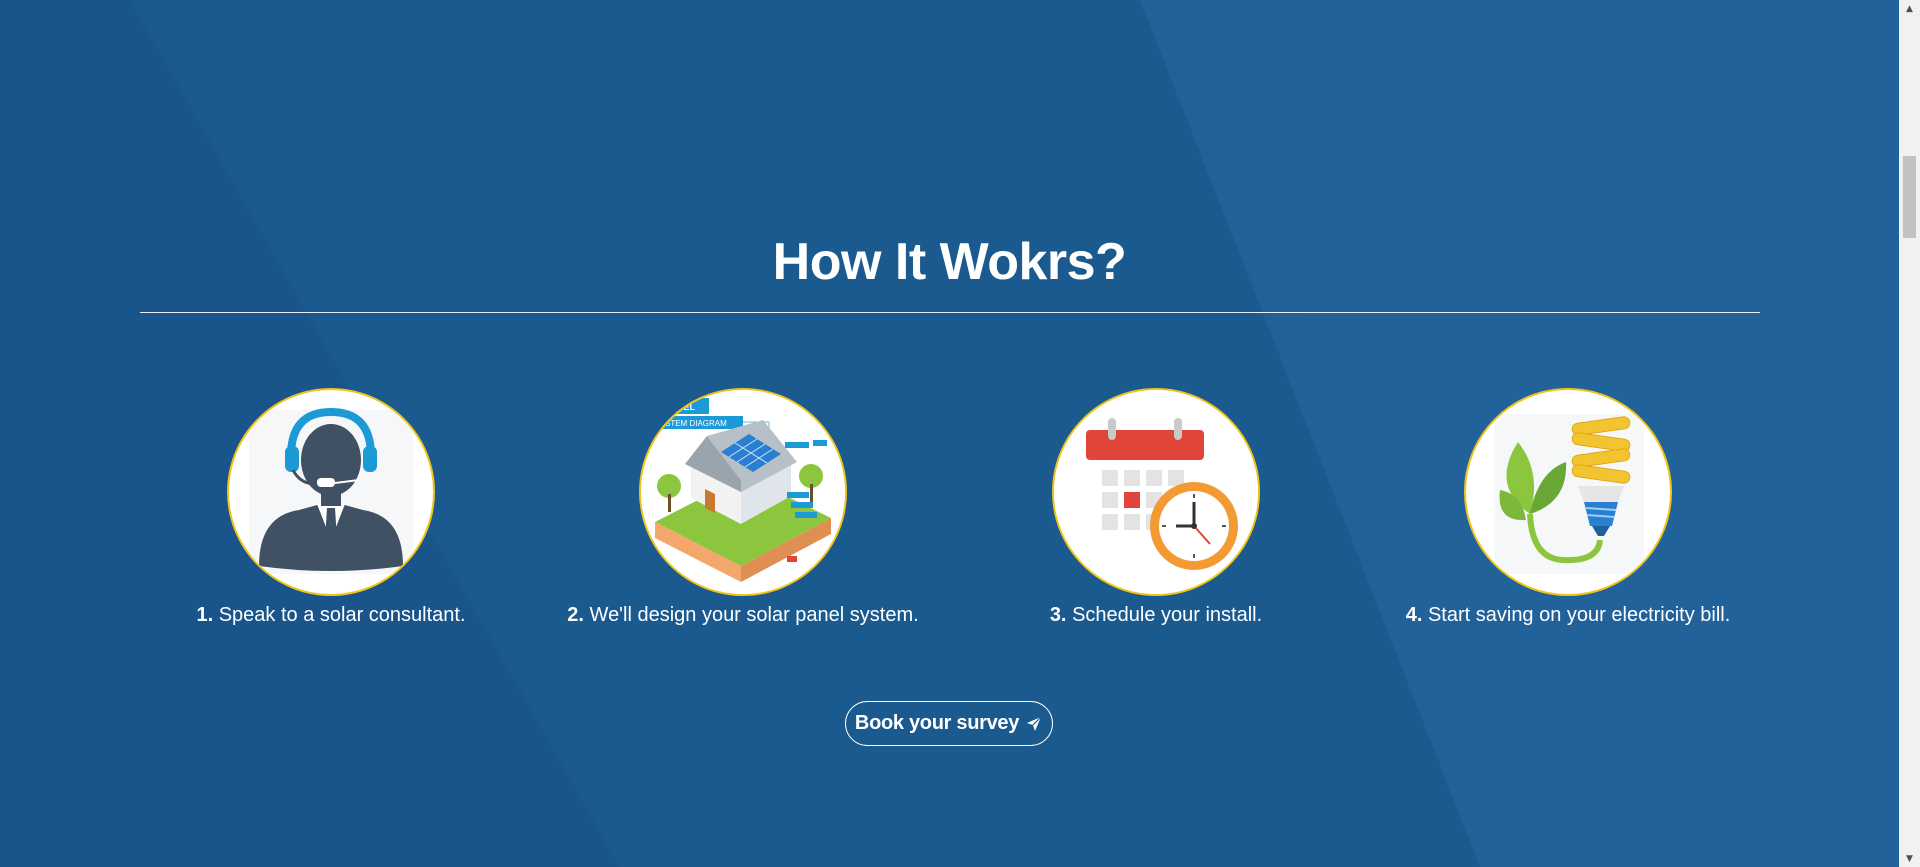 This screenshot has height=867, width=1920. Describe the element at coordinates (754, 615) in the screenshot. I see `step-2-text: We'll design your solar panel system.` at that location.